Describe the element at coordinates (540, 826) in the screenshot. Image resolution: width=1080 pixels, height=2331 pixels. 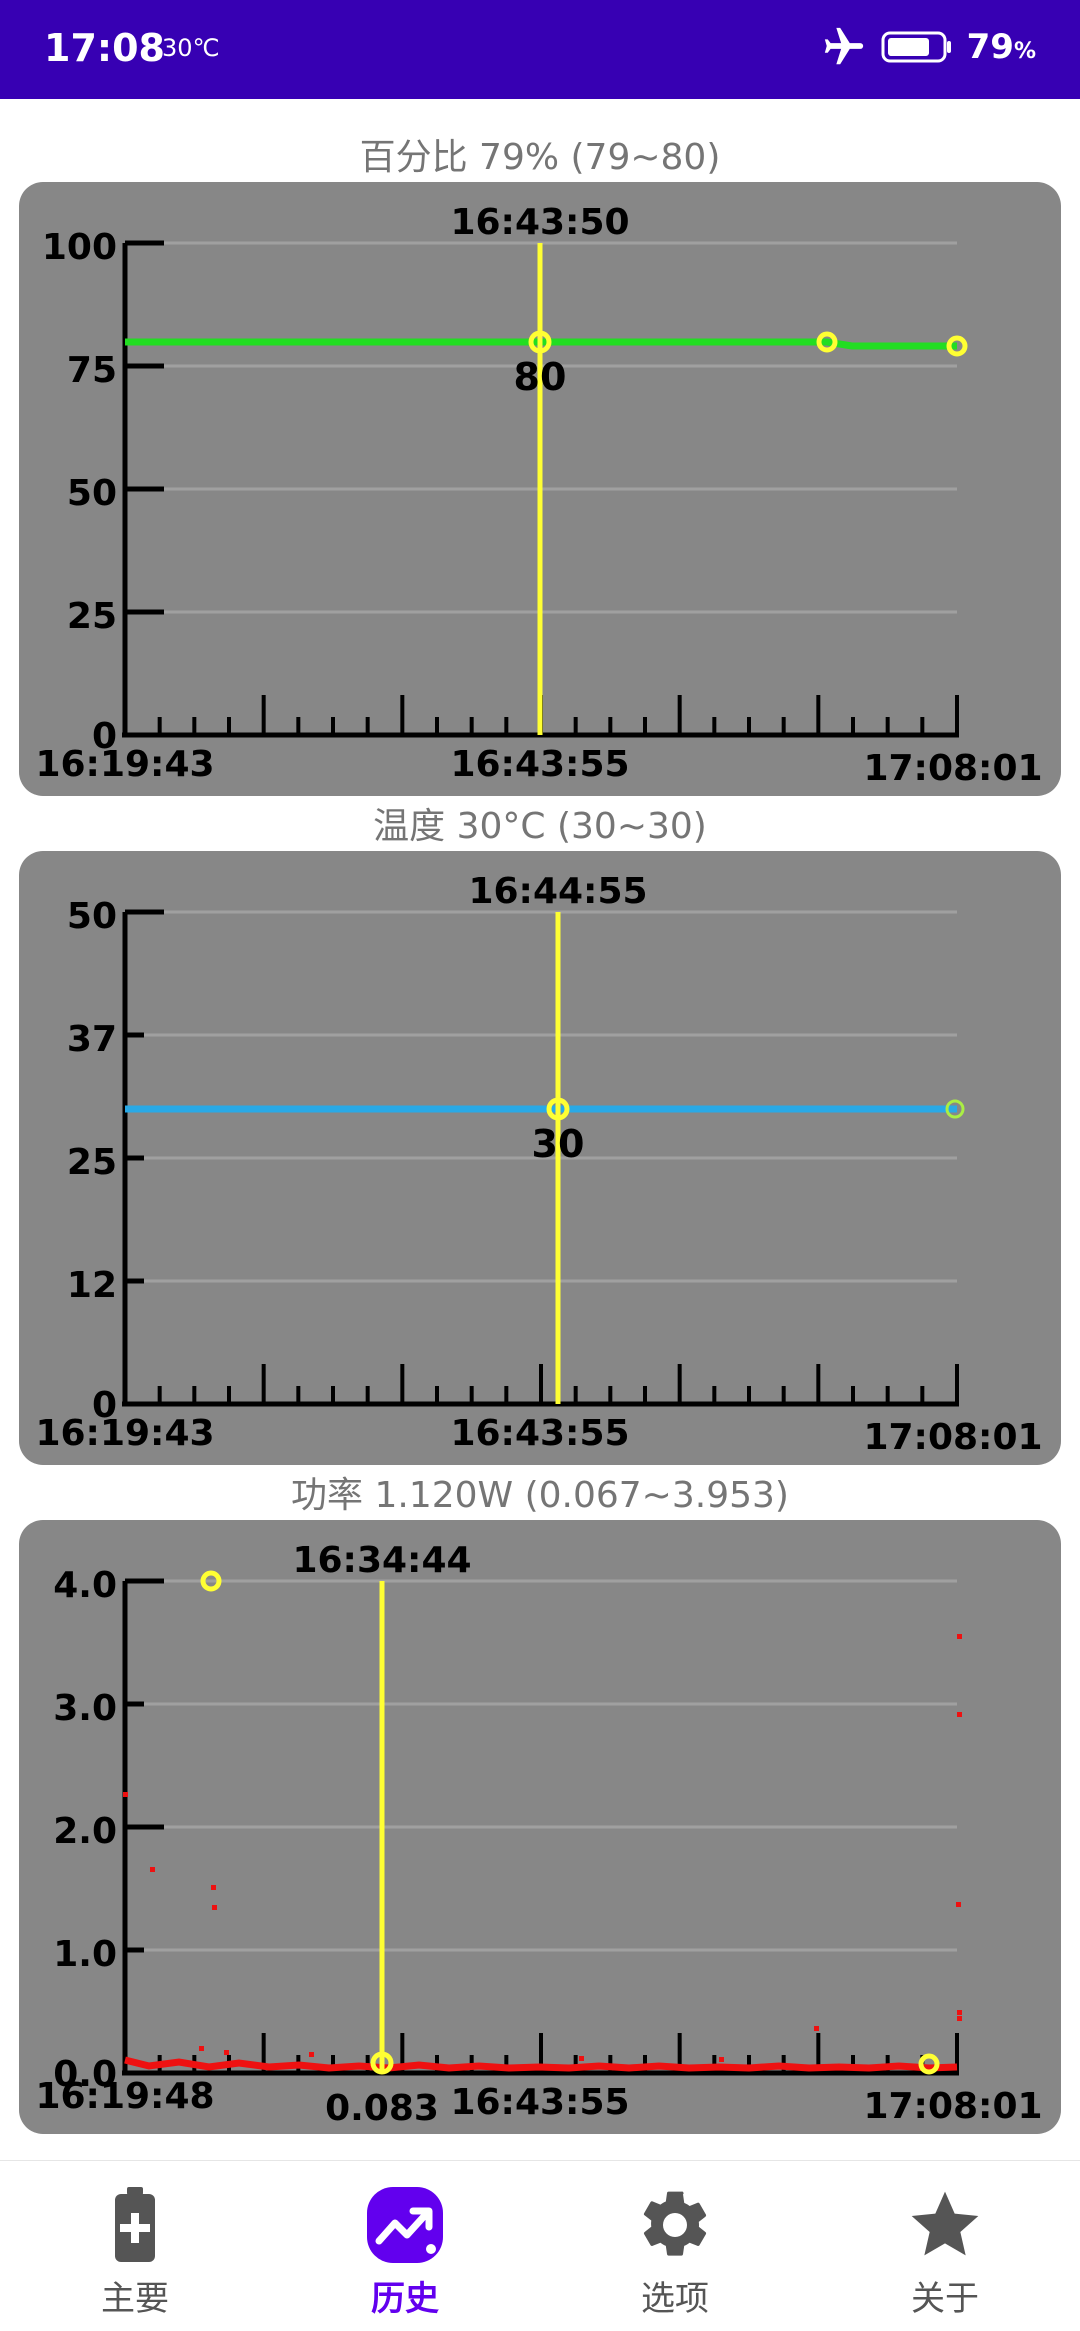
I see `temperature-chart-title: 温度 30°C (30~30)` at that location.